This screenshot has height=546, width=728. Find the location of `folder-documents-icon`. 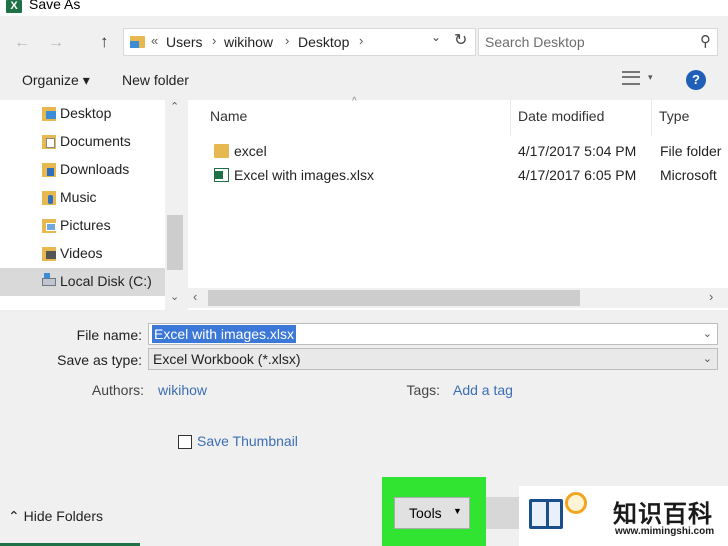

folder-documents-icon is located at coordinates (49, 142).